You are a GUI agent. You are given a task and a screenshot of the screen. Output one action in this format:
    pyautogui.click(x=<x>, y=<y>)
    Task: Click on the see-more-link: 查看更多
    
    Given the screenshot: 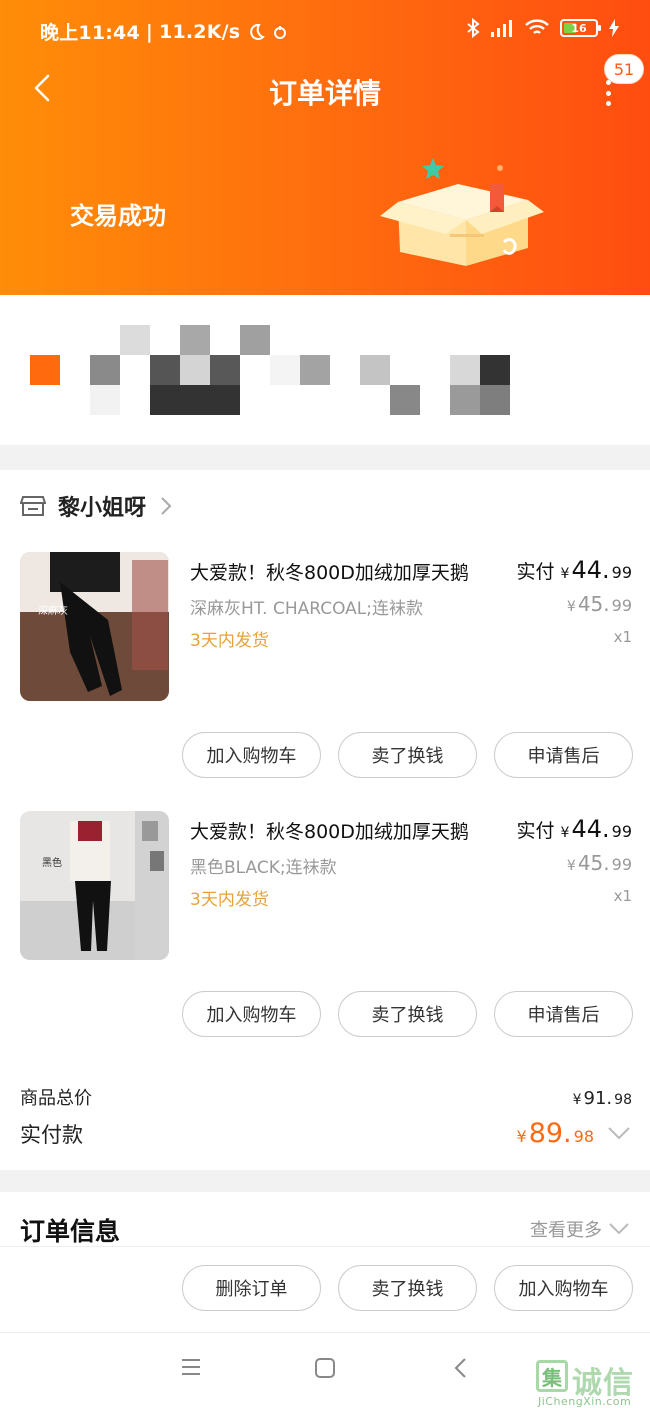 What is the action you would take?
    pyautogui.click(x=580, y=1229)
    